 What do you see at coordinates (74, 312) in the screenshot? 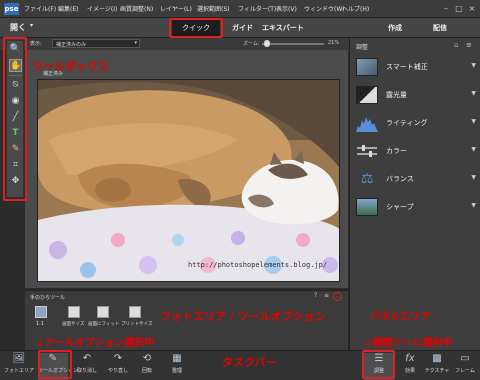
I see `screen-size-icon` at bounding box center [74, 312].